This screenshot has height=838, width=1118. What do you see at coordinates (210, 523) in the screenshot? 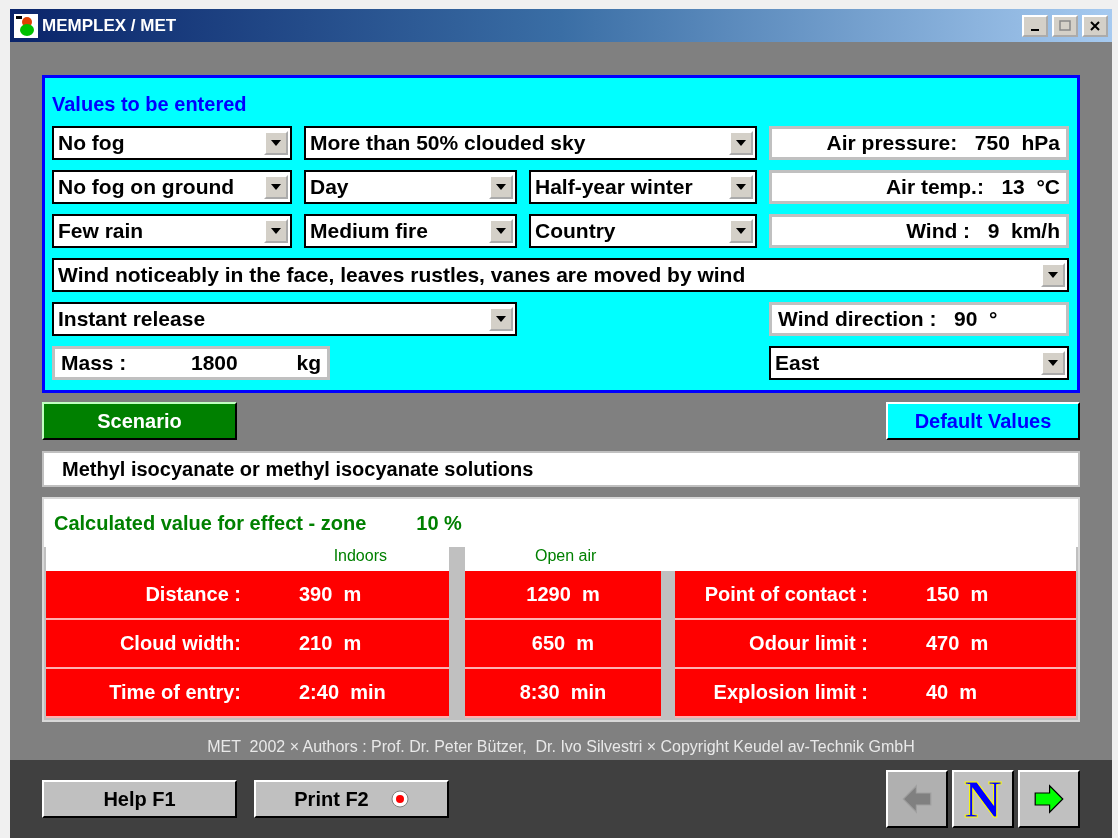
I see `results-title: Calculated value for effect - zone` at bounding box center [210, 523].